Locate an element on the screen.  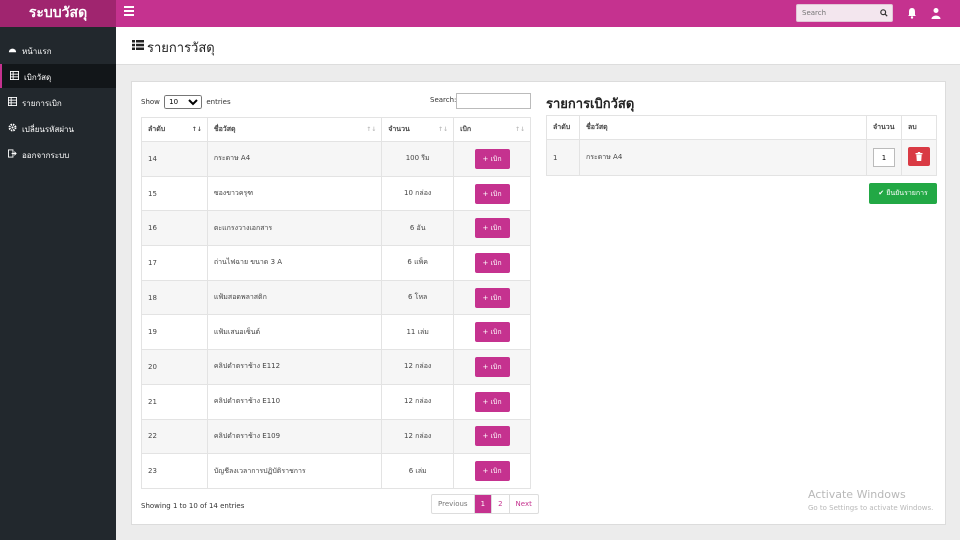
column-header-qty: จำนวน is located at coordinates (883, 127).